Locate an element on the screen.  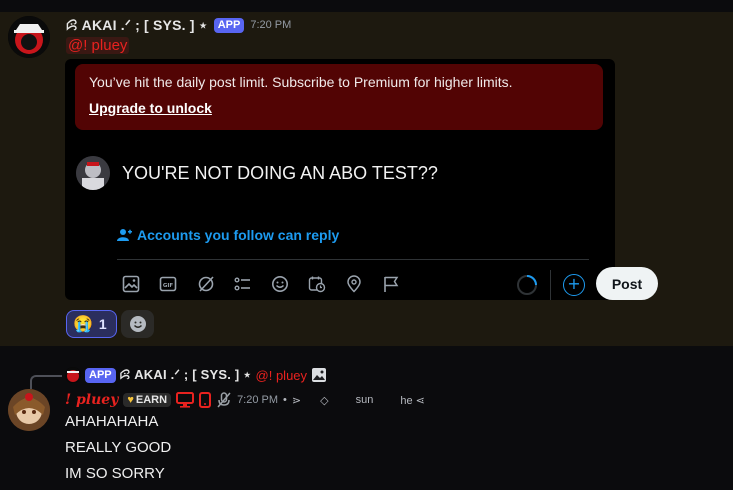
status-decoration-1: ⋗ is located at coordinates (296, 400).